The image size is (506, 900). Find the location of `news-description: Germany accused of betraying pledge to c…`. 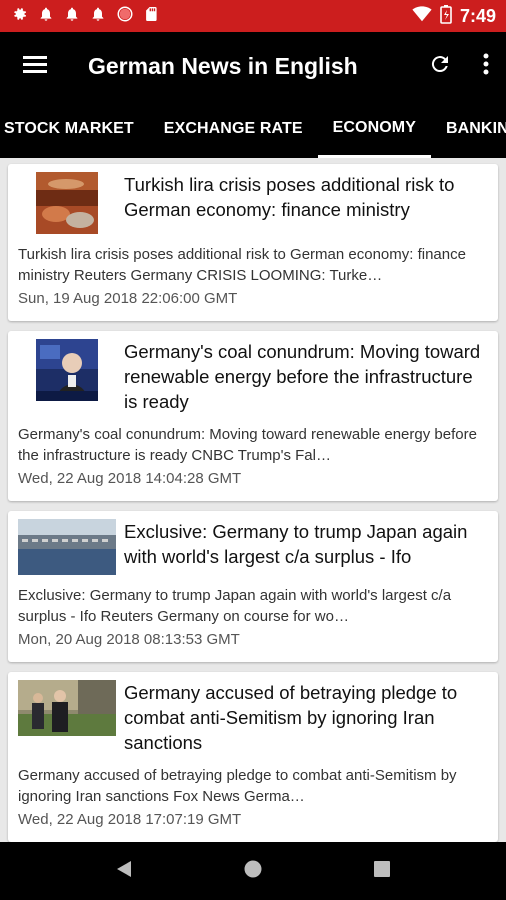

news-description: Germany accused of betraying pledge to c… is located at coordinates (237, 786).